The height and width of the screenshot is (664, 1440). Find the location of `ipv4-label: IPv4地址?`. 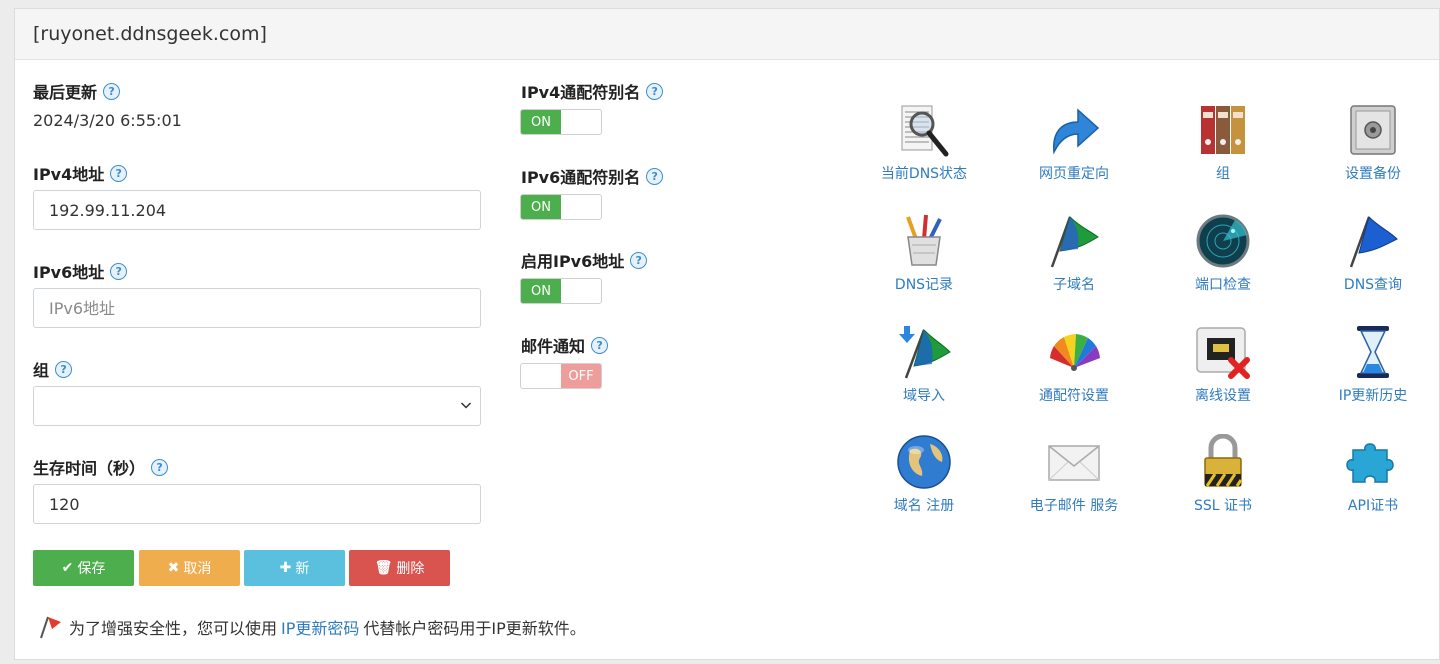

ipv4-label: IPv4地址? is located at coordinates (80, 173).